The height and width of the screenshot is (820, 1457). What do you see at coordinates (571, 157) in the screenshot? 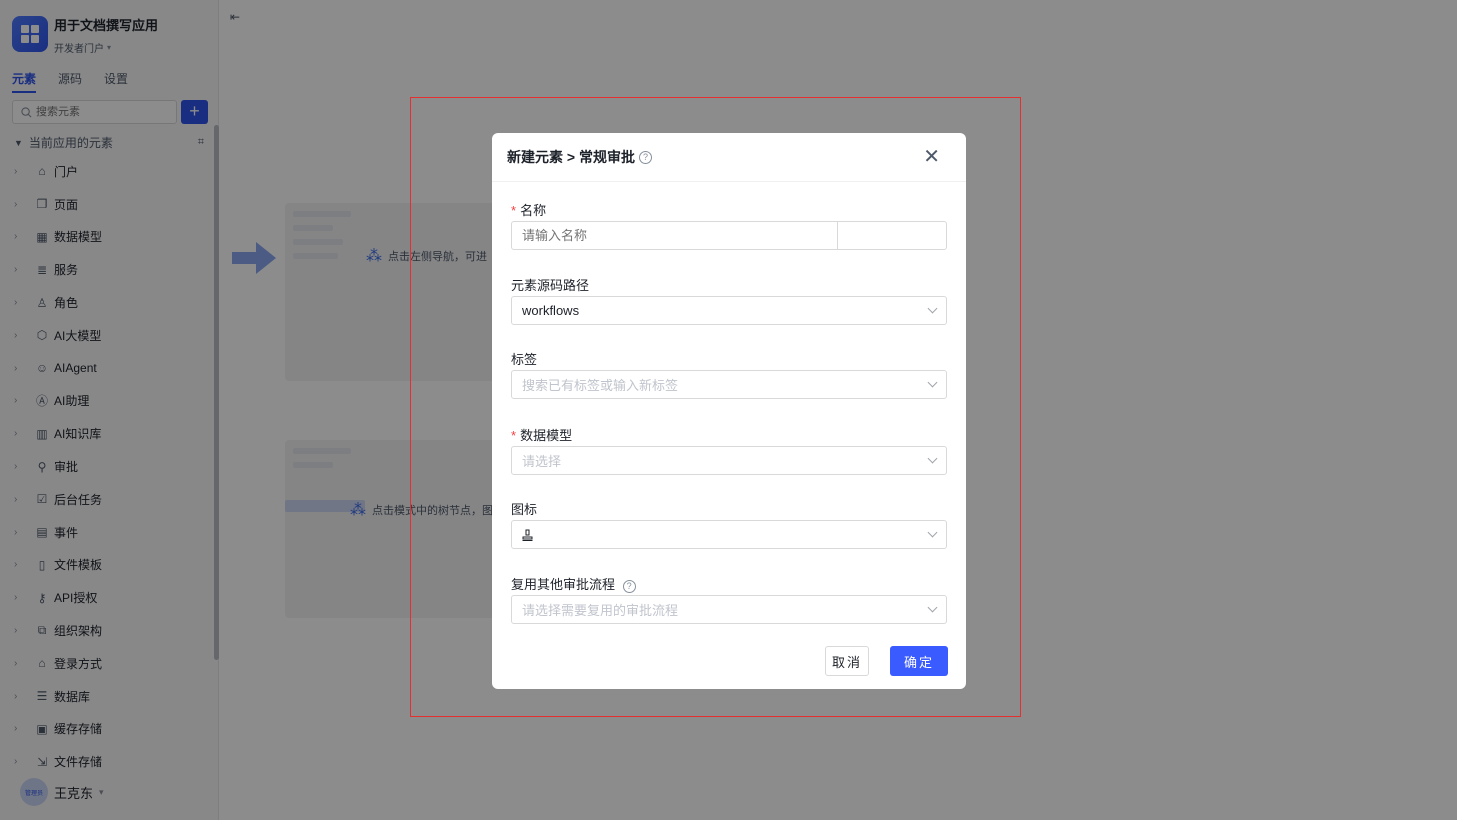
I see `dialog-title: 新建元素 > 常规审批` at bounding box center [571, 157].